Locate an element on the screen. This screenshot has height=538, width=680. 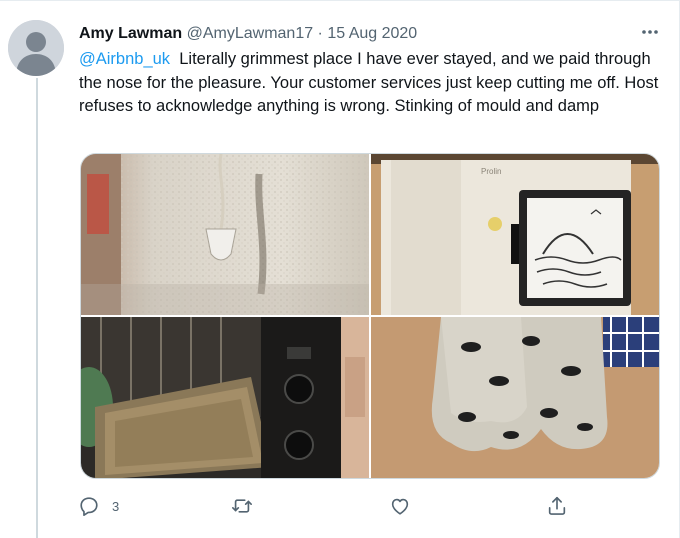
more-icon is located at coordinates (650, 32).